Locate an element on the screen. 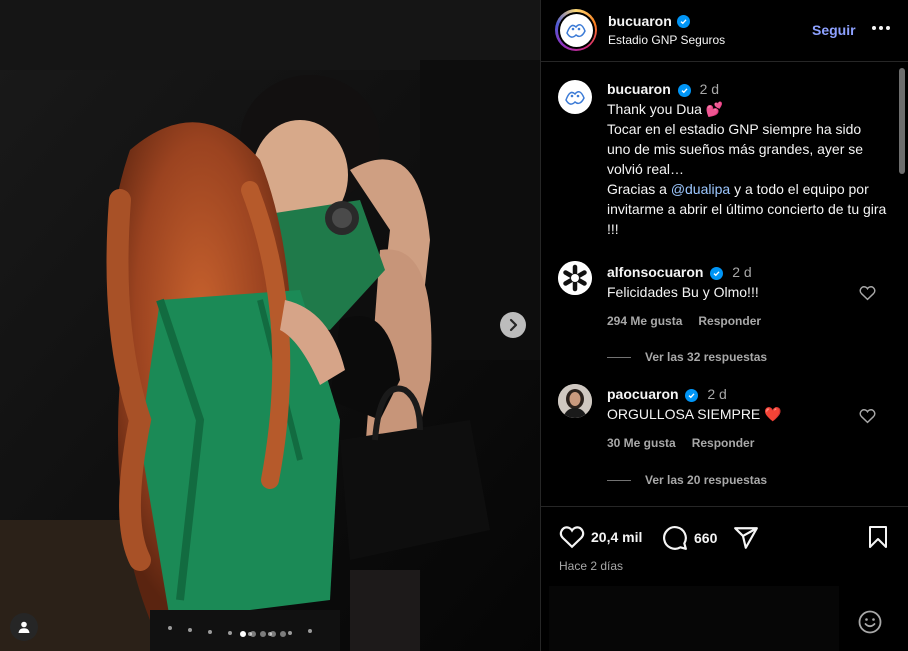 The height and width of the screenshot is (651, 908). view-replies-button: Ver las 32 respuestas is located at coordinates (687, 357).